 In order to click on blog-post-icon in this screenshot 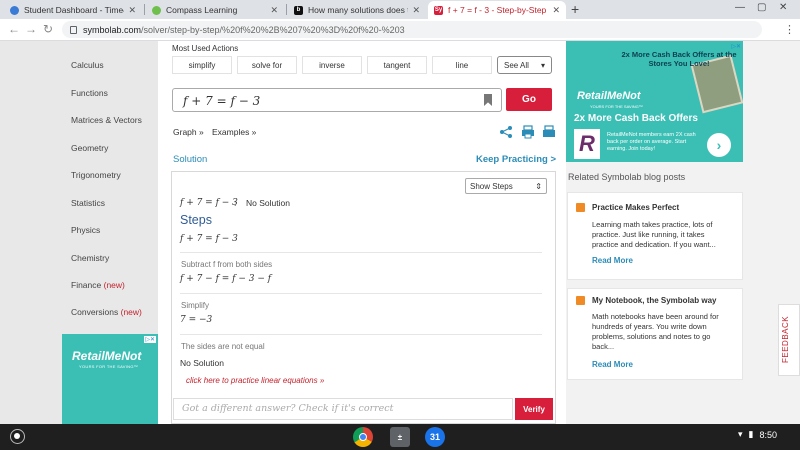, I will do `click(580, 207)`.